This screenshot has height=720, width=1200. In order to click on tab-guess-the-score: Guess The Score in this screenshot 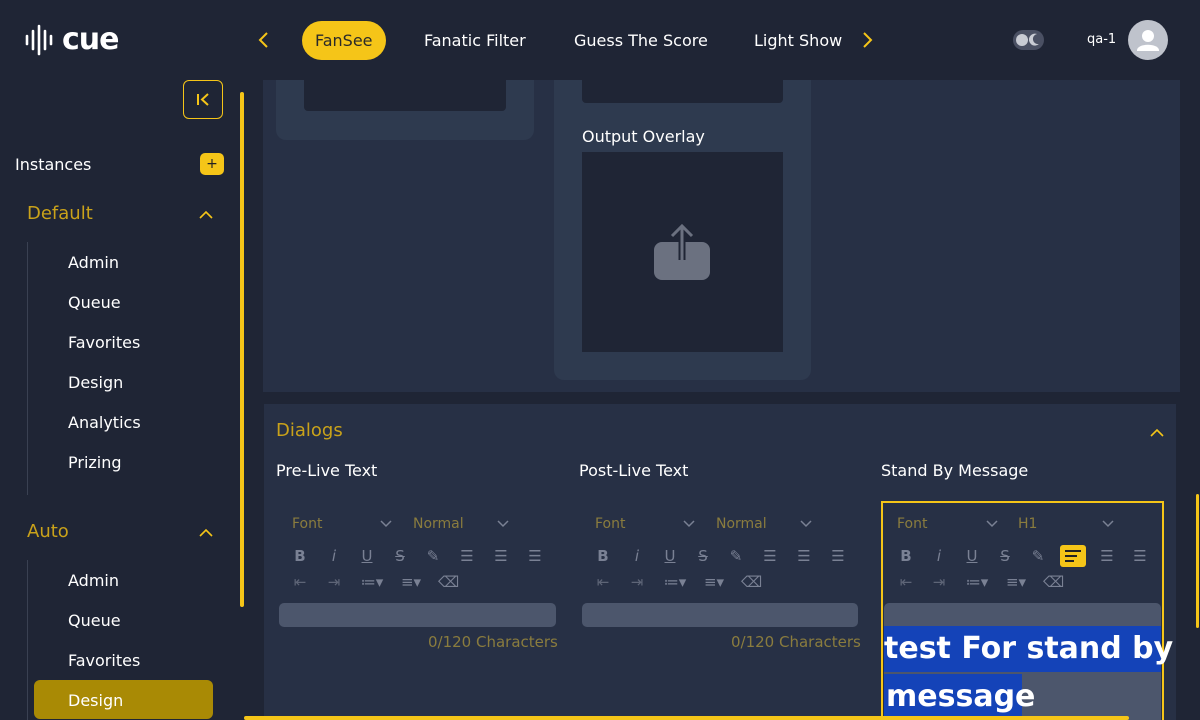, I will do `click(641, 40)`.